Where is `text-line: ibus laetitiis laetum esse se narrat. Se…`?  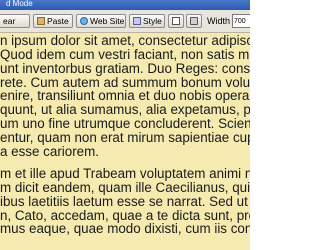 text-line: ibus laetitiis laetum esse se narrat. Se… is located at coordinates (125, 201).